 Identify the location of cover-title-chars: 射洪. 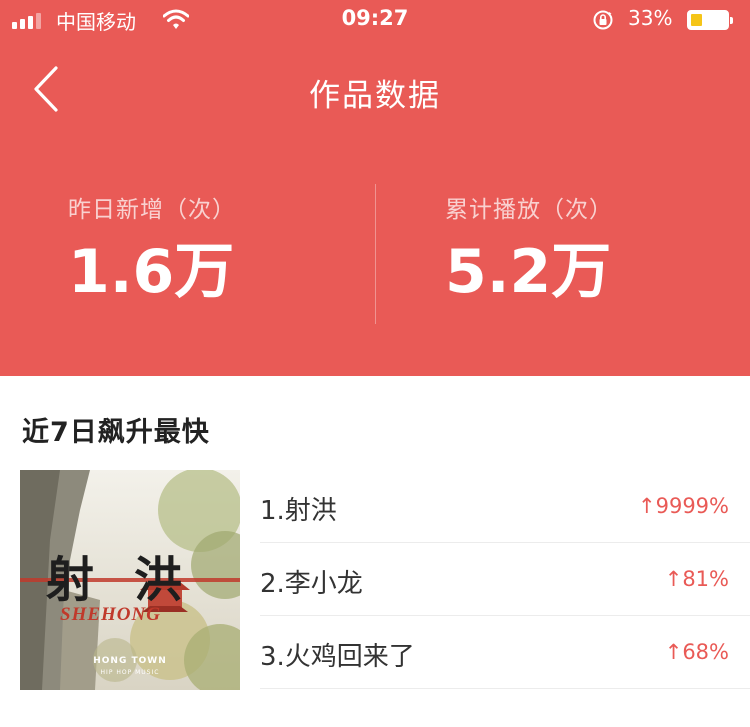
(134, 580).